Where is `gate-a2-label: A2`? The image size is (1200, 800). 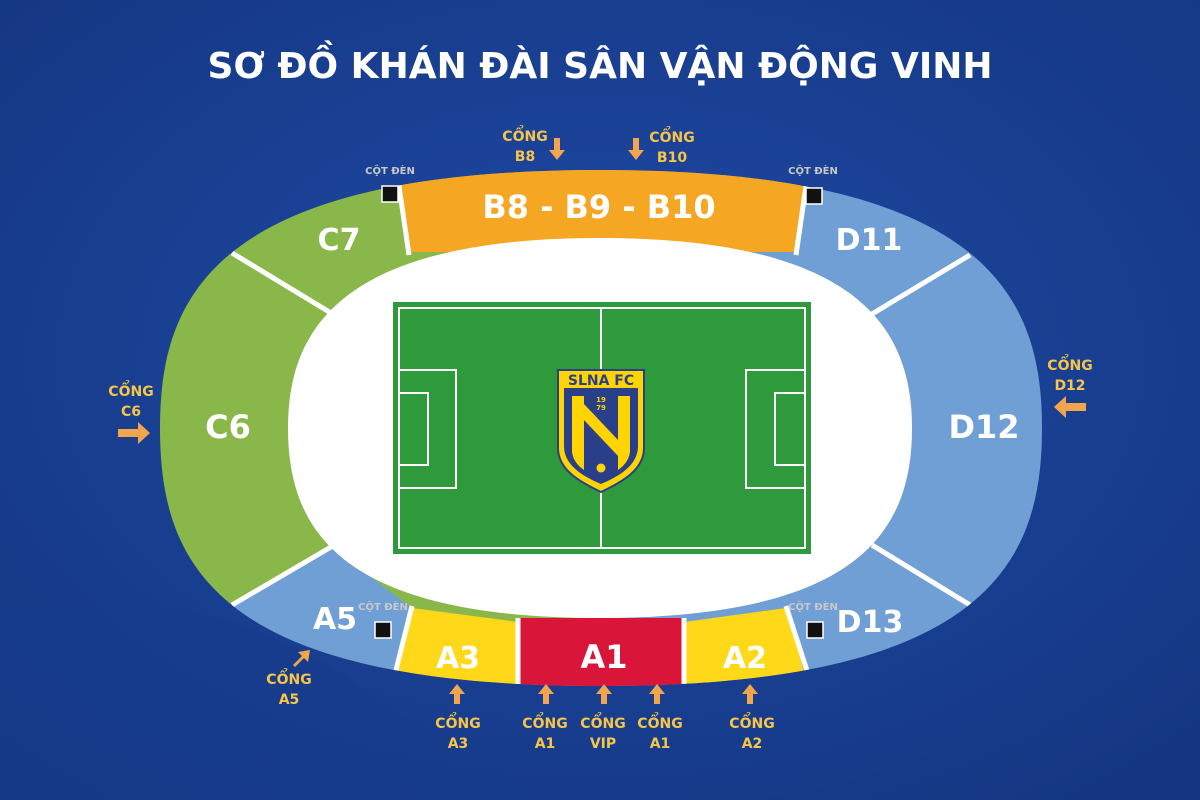
gate-a2-label: A2 is located at coordinates (752, 744).